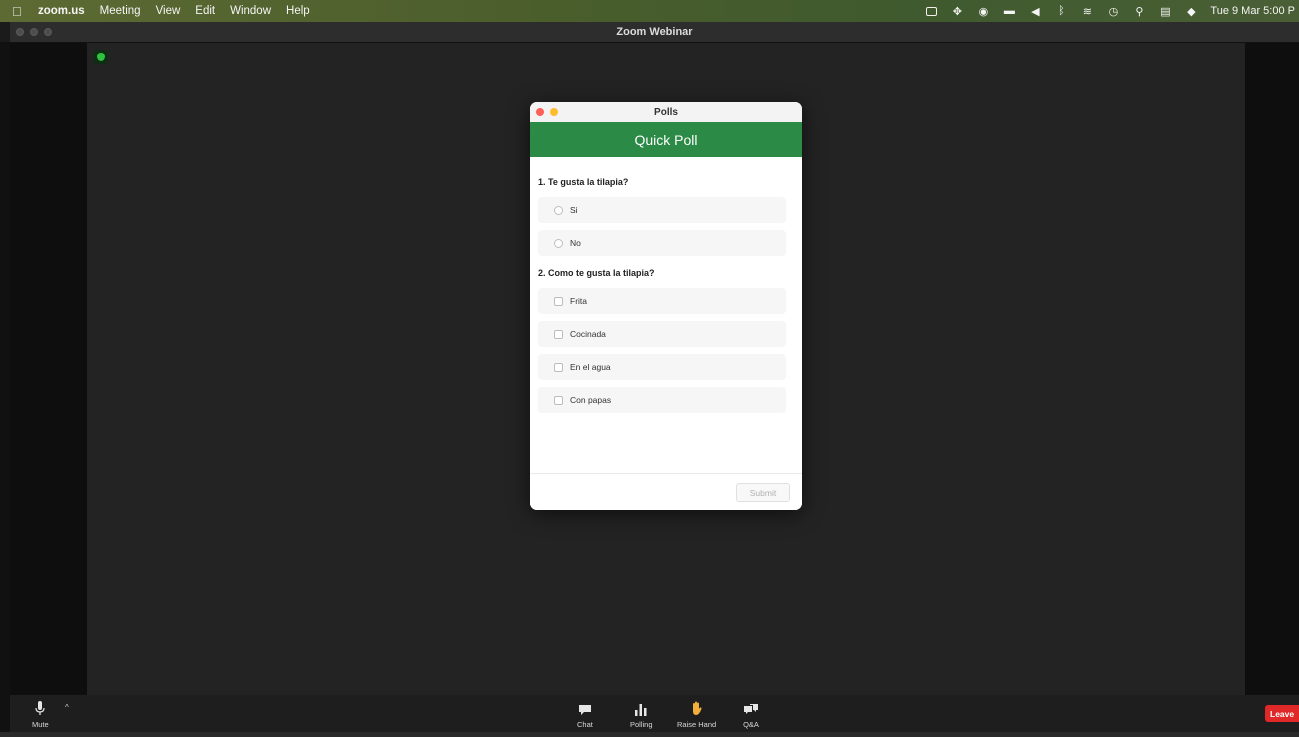 Image resolution: width=1299 pixels, height=737 pixels. I want to click on option-no: No, so click(662, 243).